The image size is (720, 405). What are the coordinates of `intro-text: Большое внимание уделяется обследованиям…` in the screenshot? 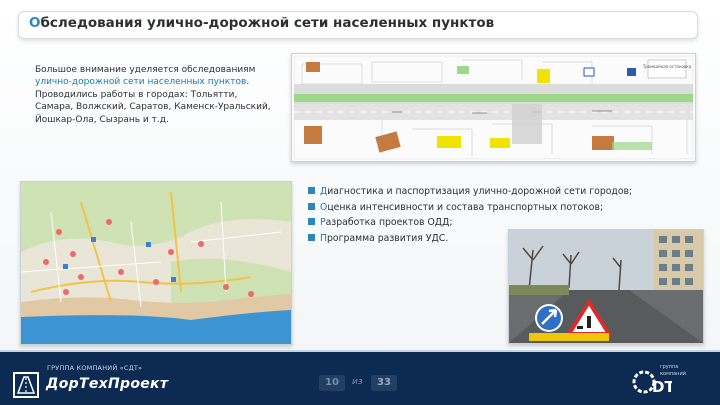 It's located at (153, 95).